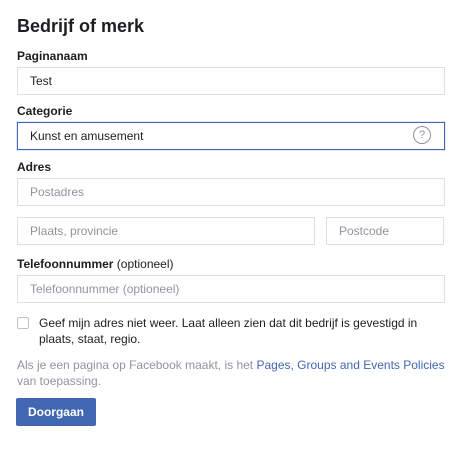  Describe the element at coordinates (23, 323) in the screenshot. I see `hide-address-checkbox` at that location.